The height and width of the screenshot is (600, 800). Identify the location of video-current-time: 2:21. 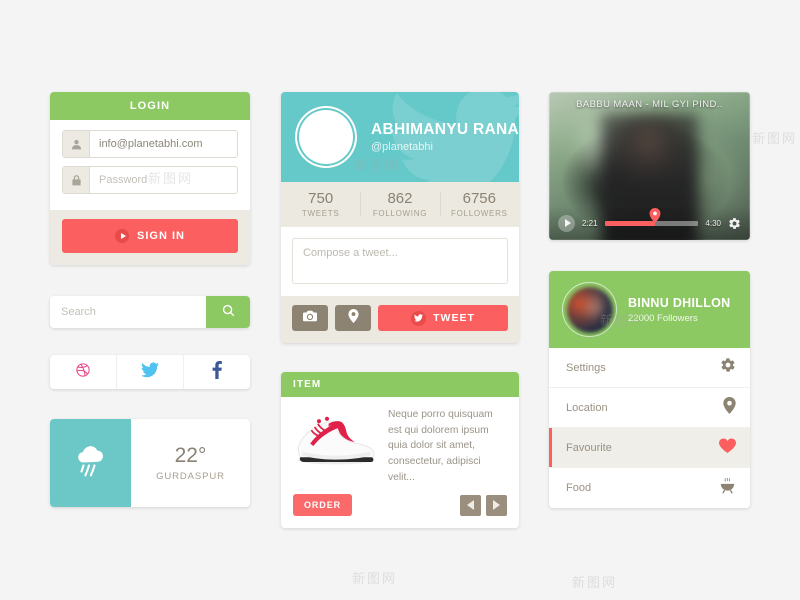
(590, 223).